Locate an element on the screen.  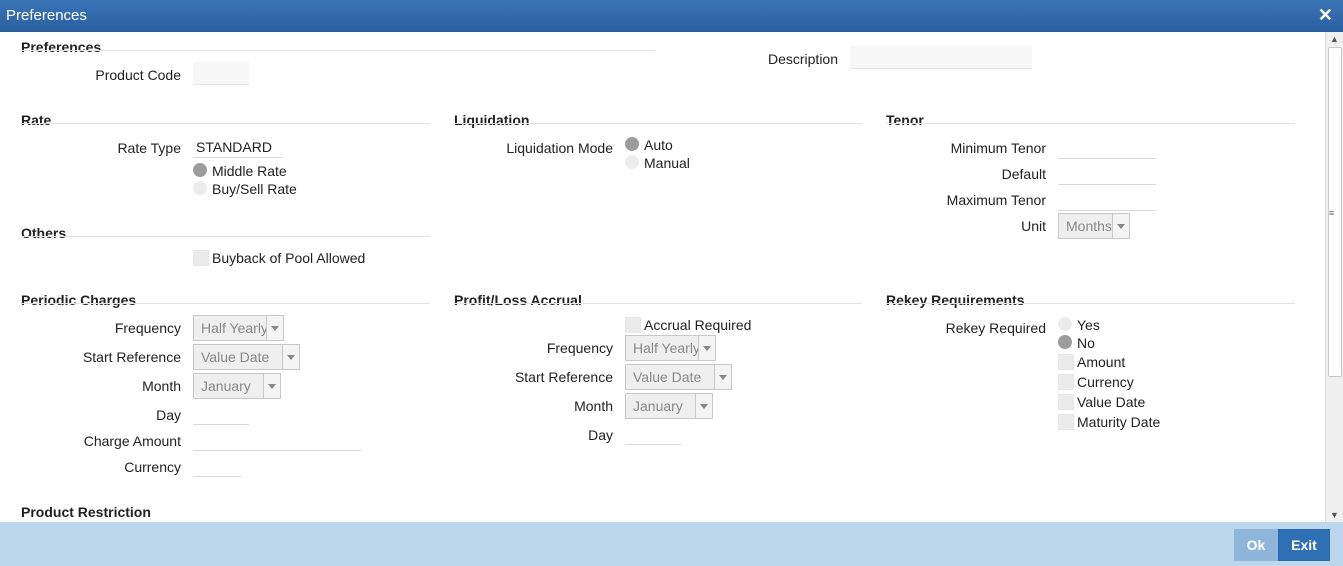
pc-day-label: Day is located at coordinates (168, 415).